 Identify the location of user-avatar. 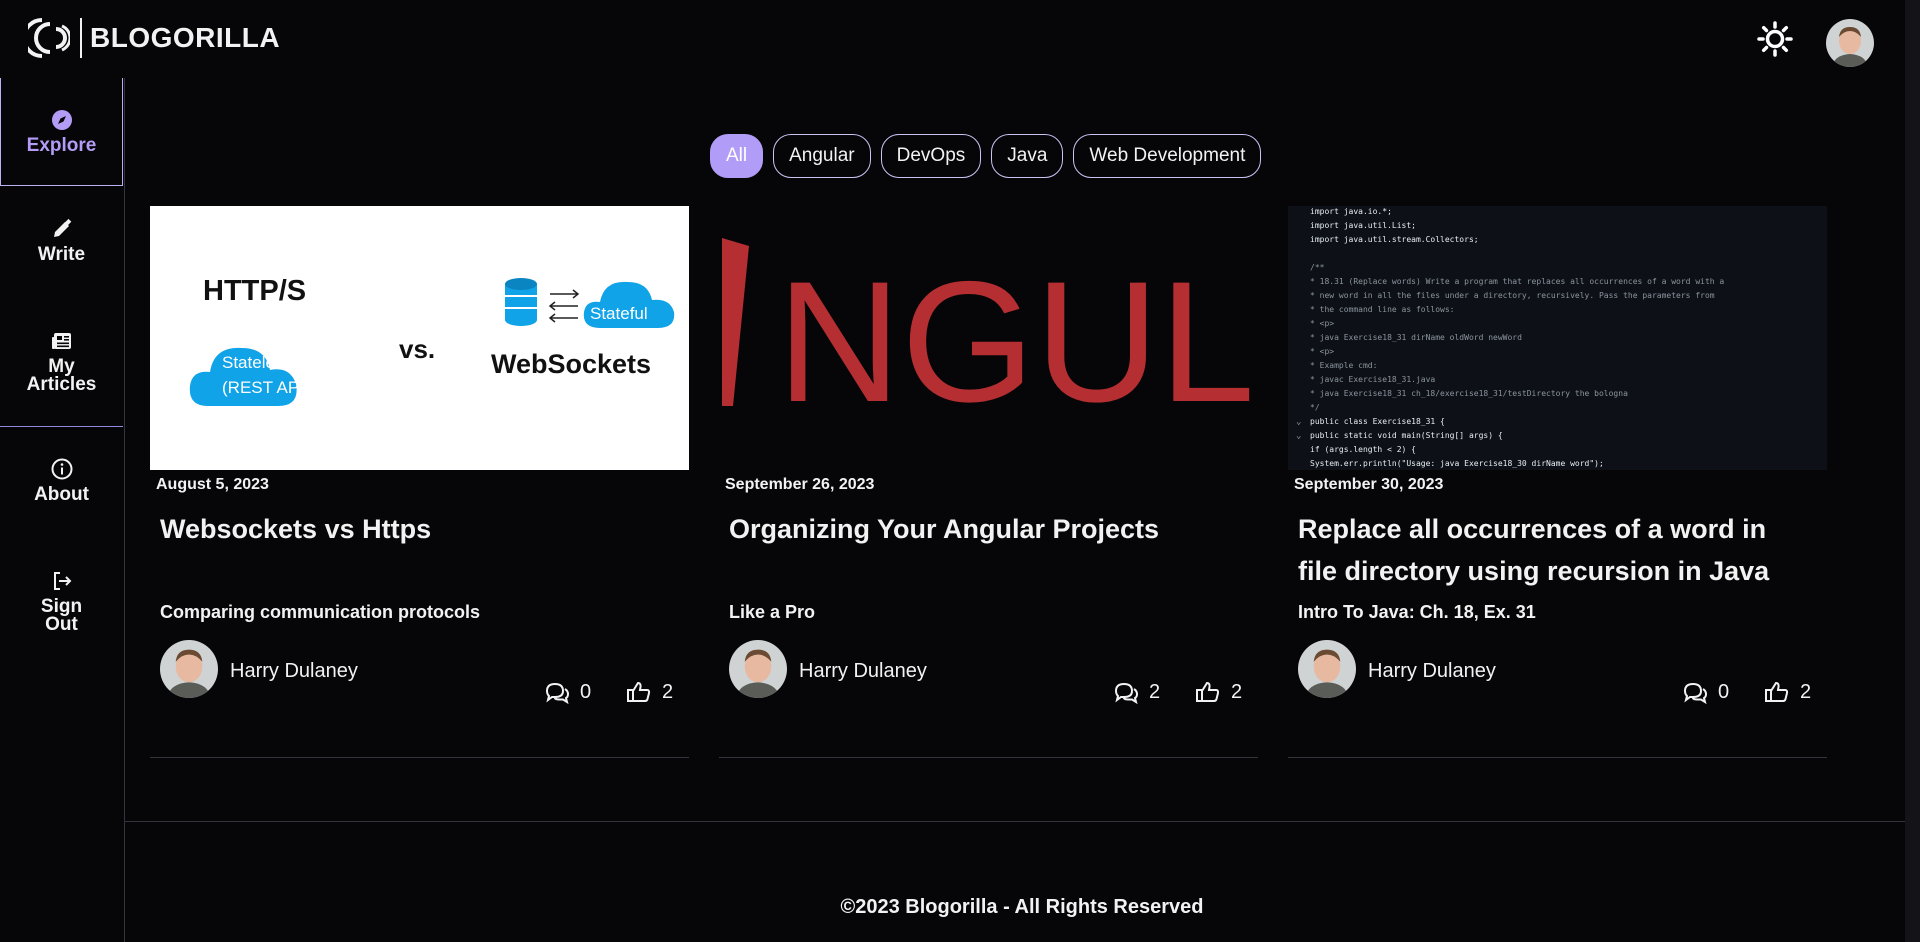
(1850, 43).